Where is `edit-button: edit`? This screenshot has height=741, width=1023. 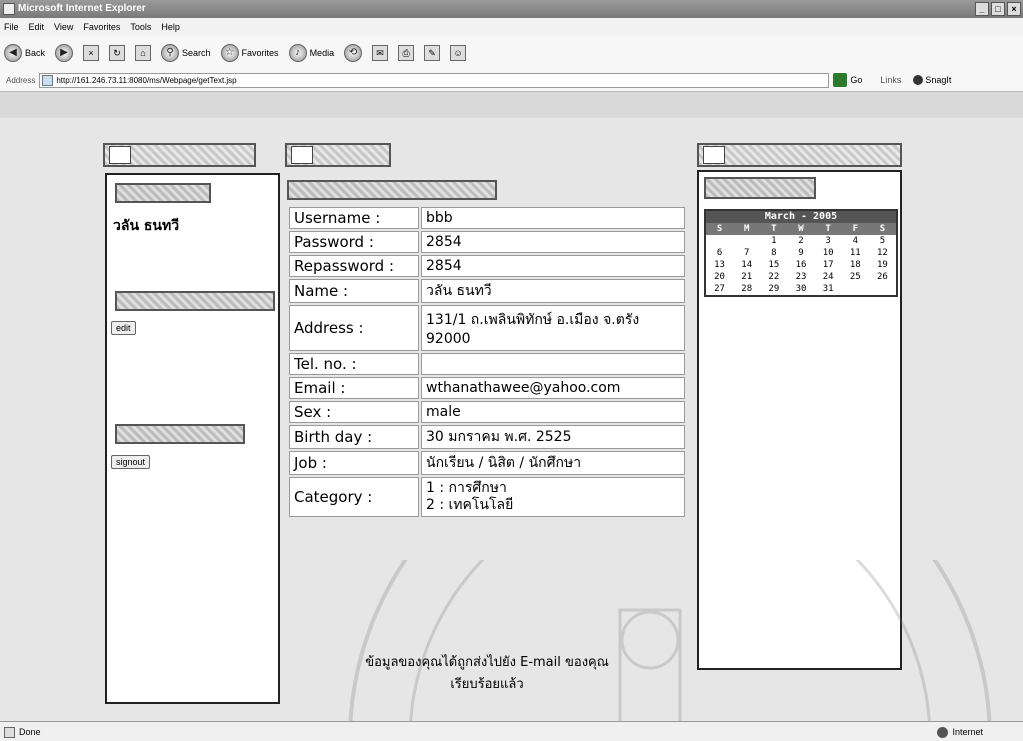 edit-button: edit is located at coordinates (123, 328).